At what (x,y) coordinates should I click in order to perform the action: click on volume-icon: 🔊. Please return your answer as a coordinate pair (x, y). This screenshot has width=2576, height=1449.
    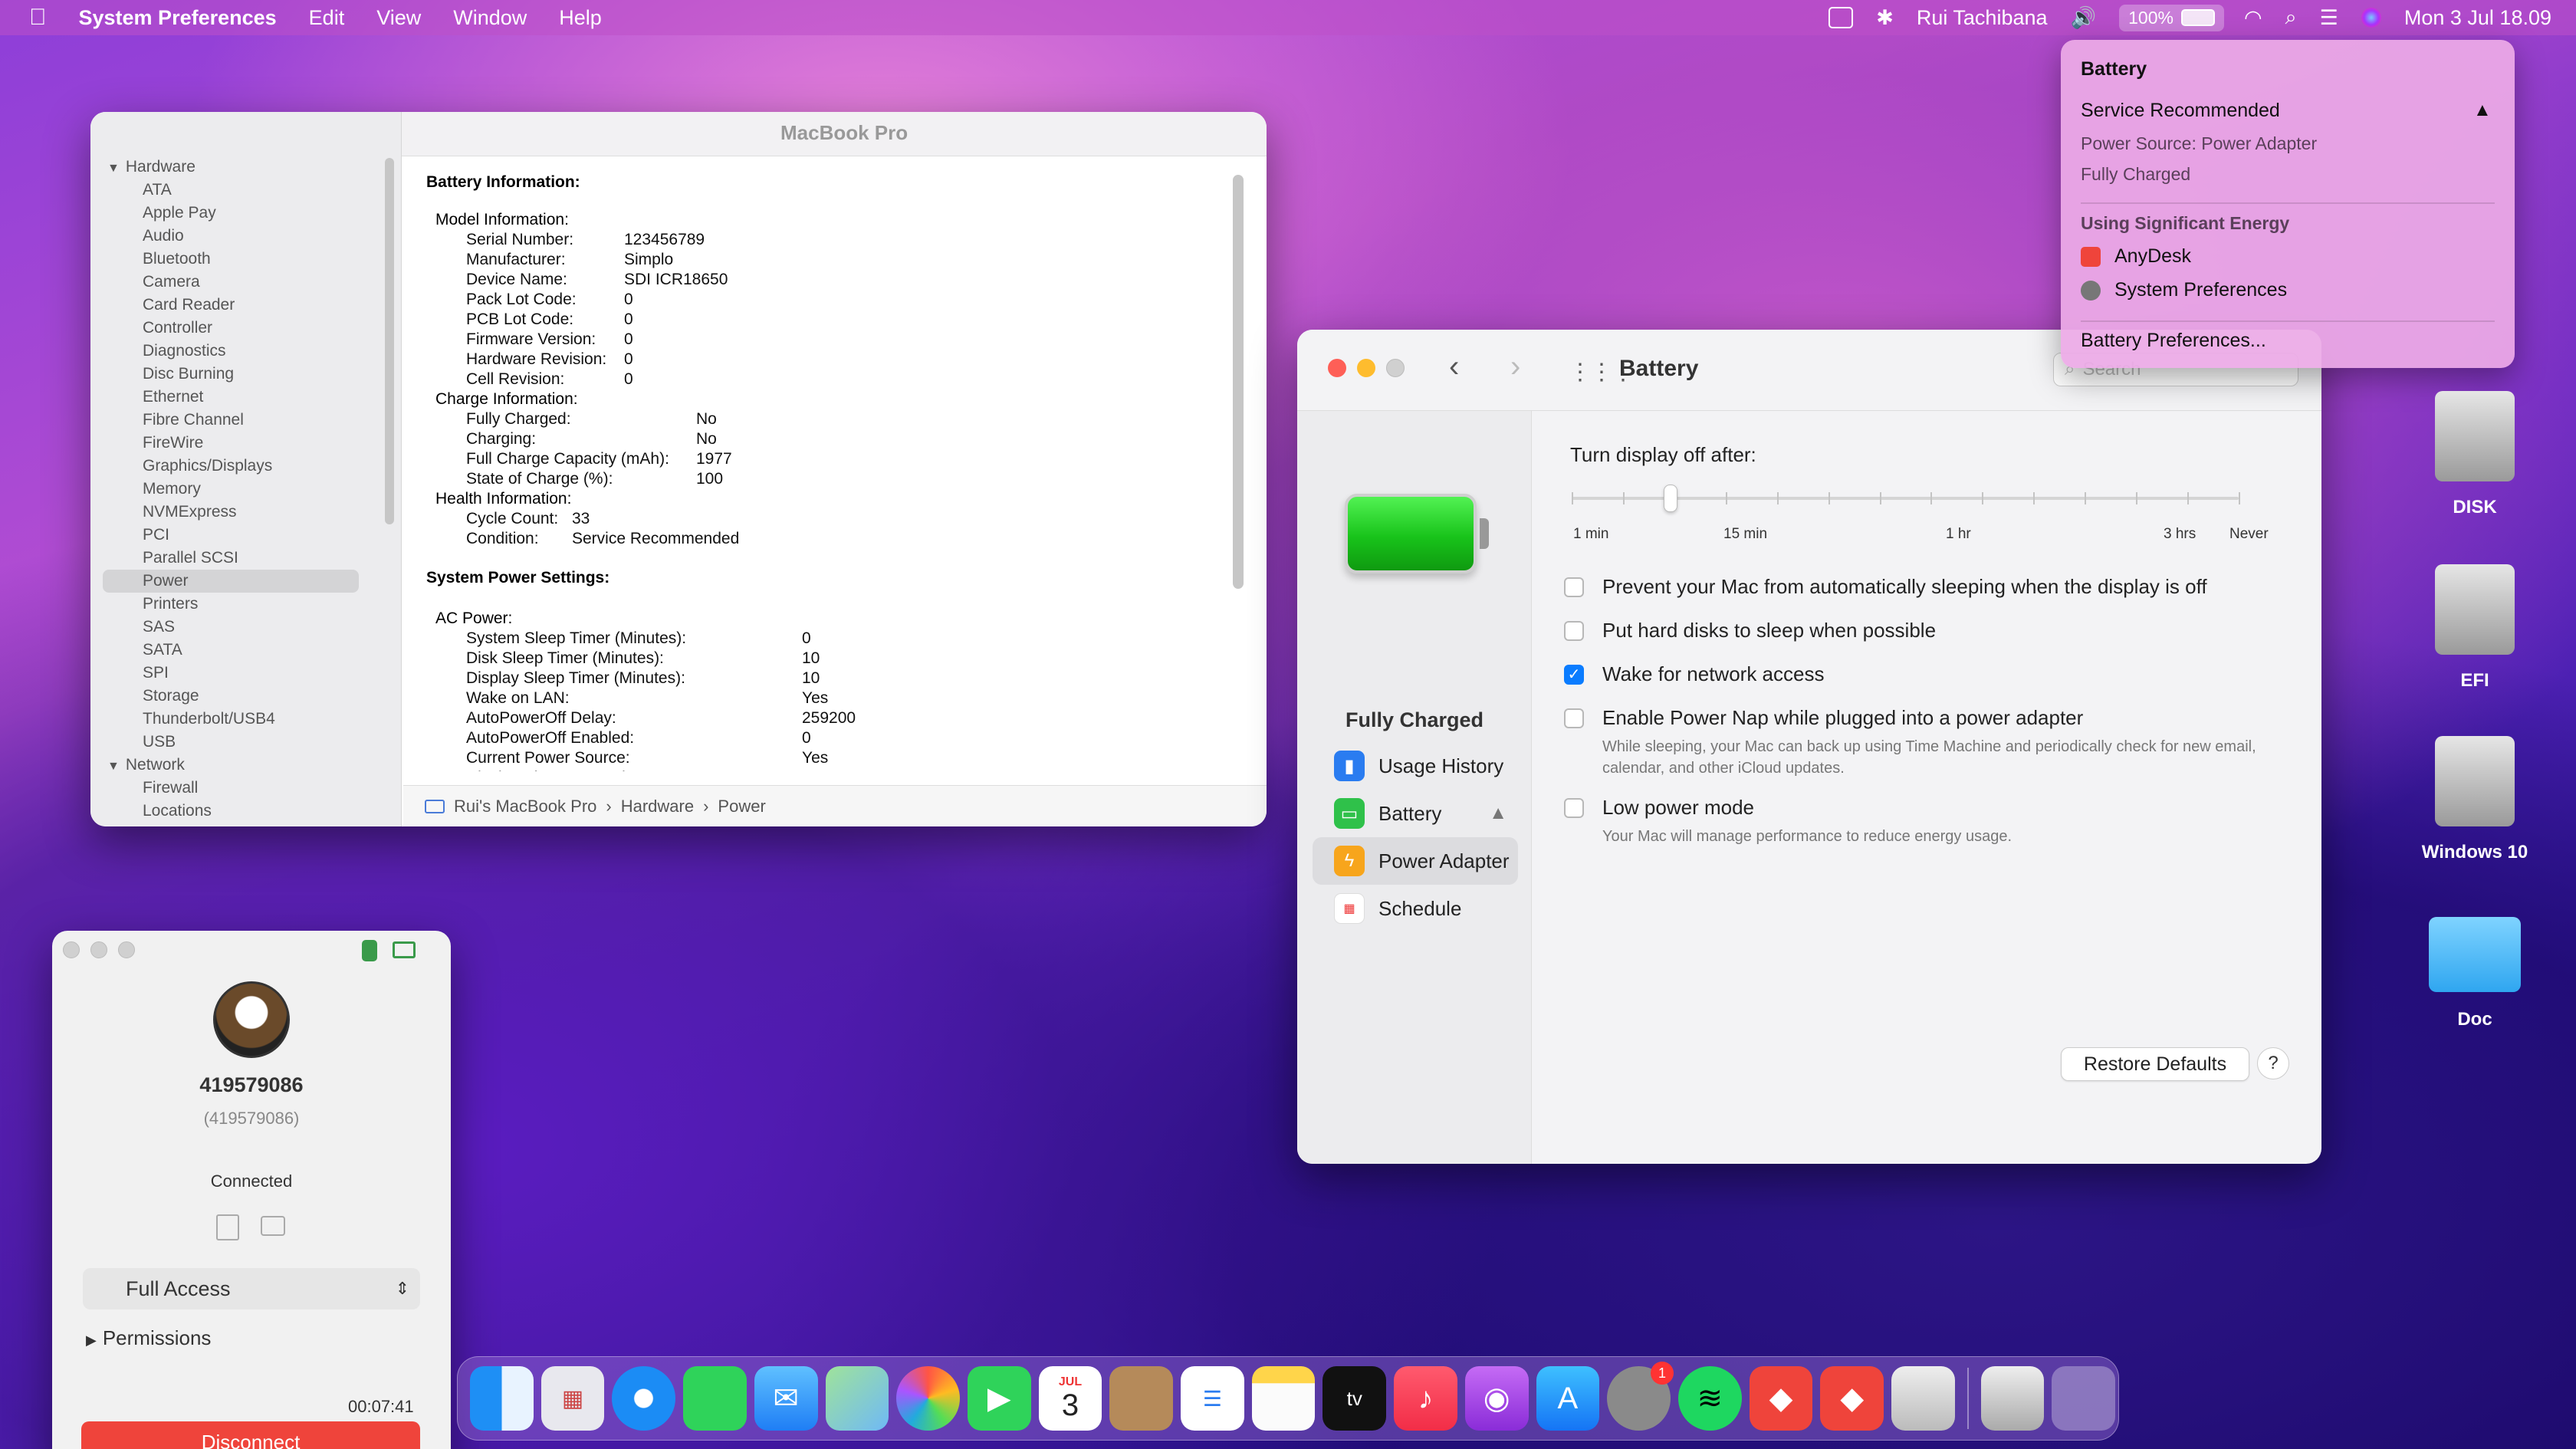
    Looking at the image, I should click on (2084, 17).